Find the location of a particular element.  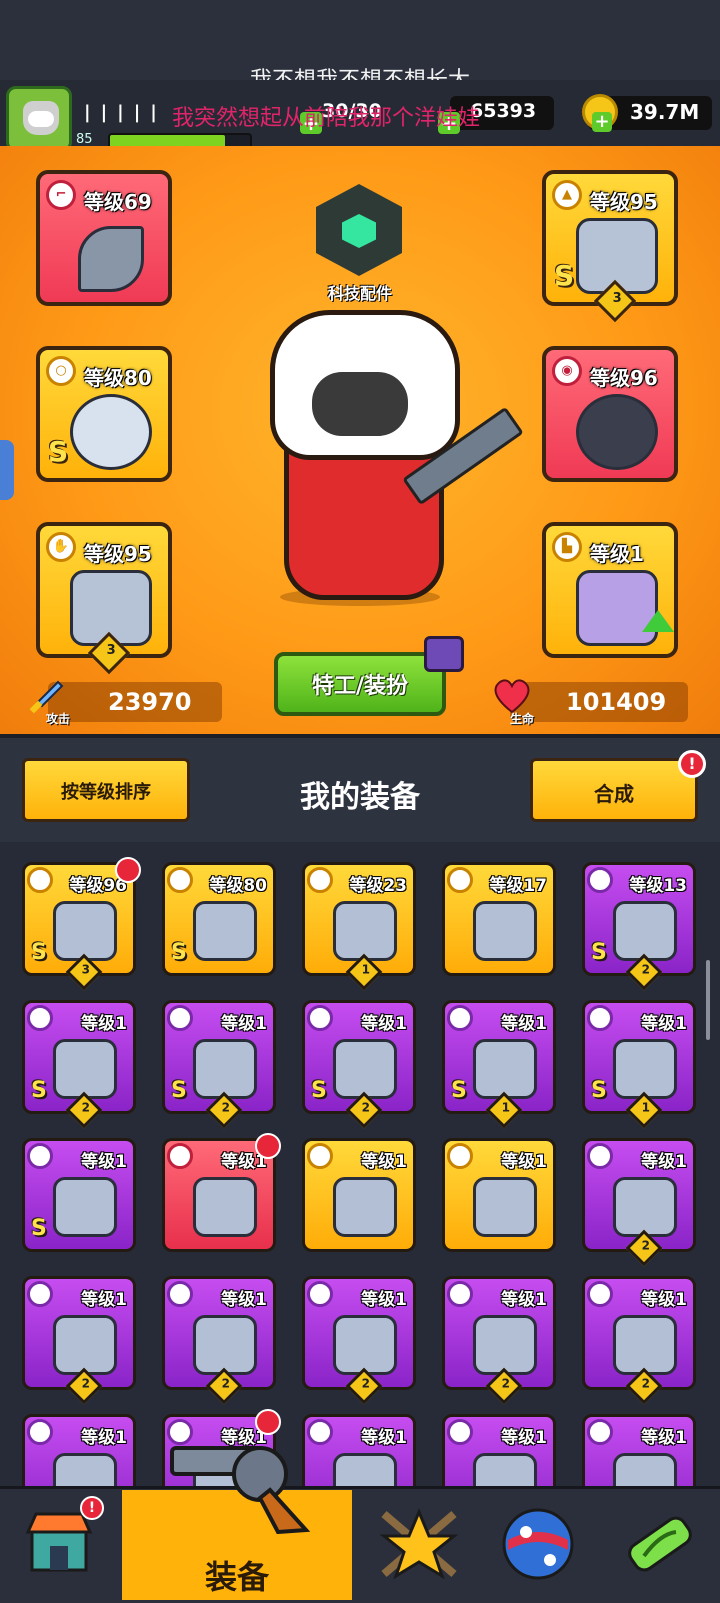

slot-weapon: ⌐ 等级69 is located at coordinates (104, 238).